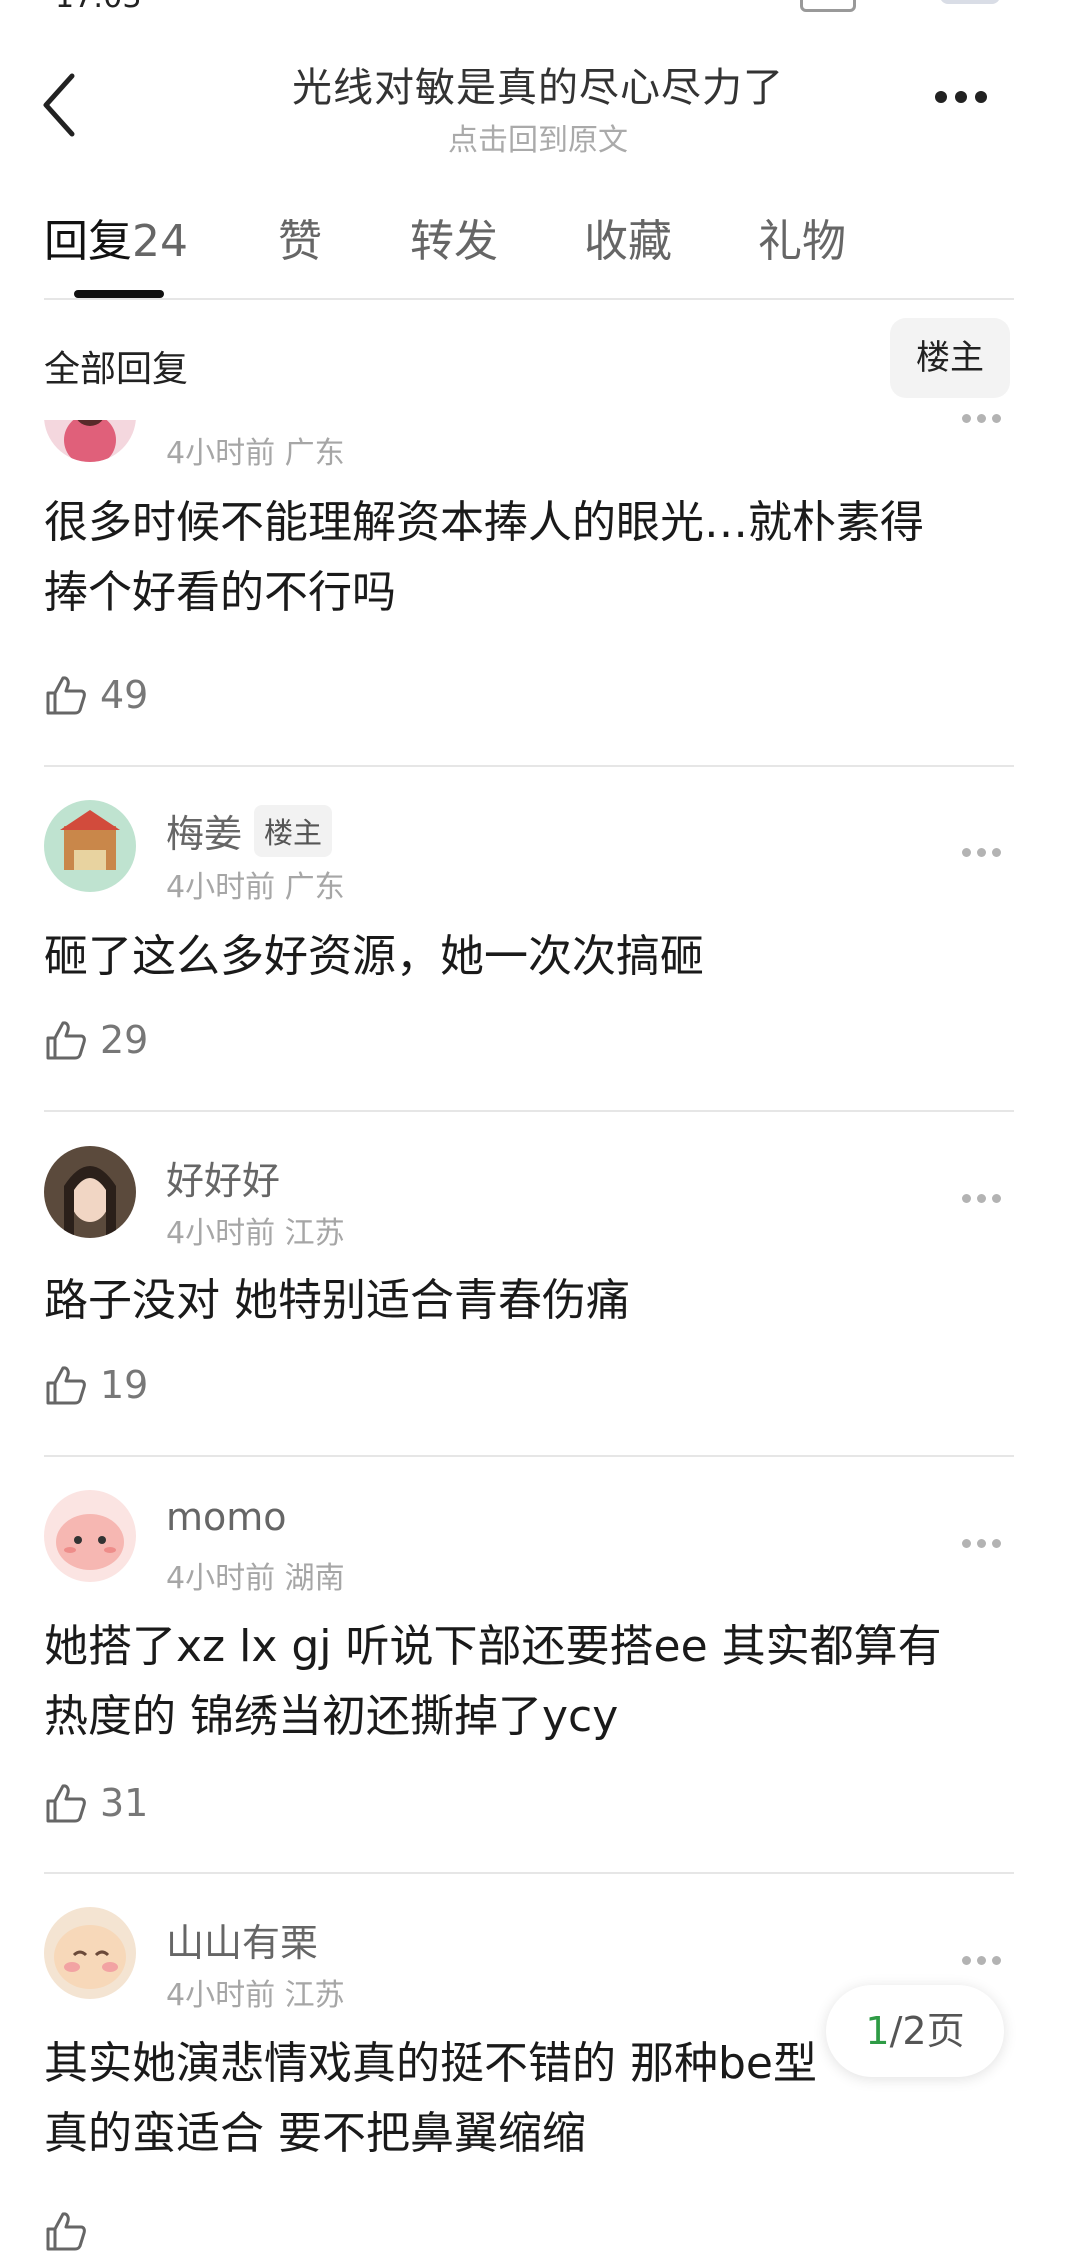 This screenshot has height=2256, width=1076. Describe the element at coordinates (242, 1943) in the screenshot. I see `username: 山山有栗` at that location.